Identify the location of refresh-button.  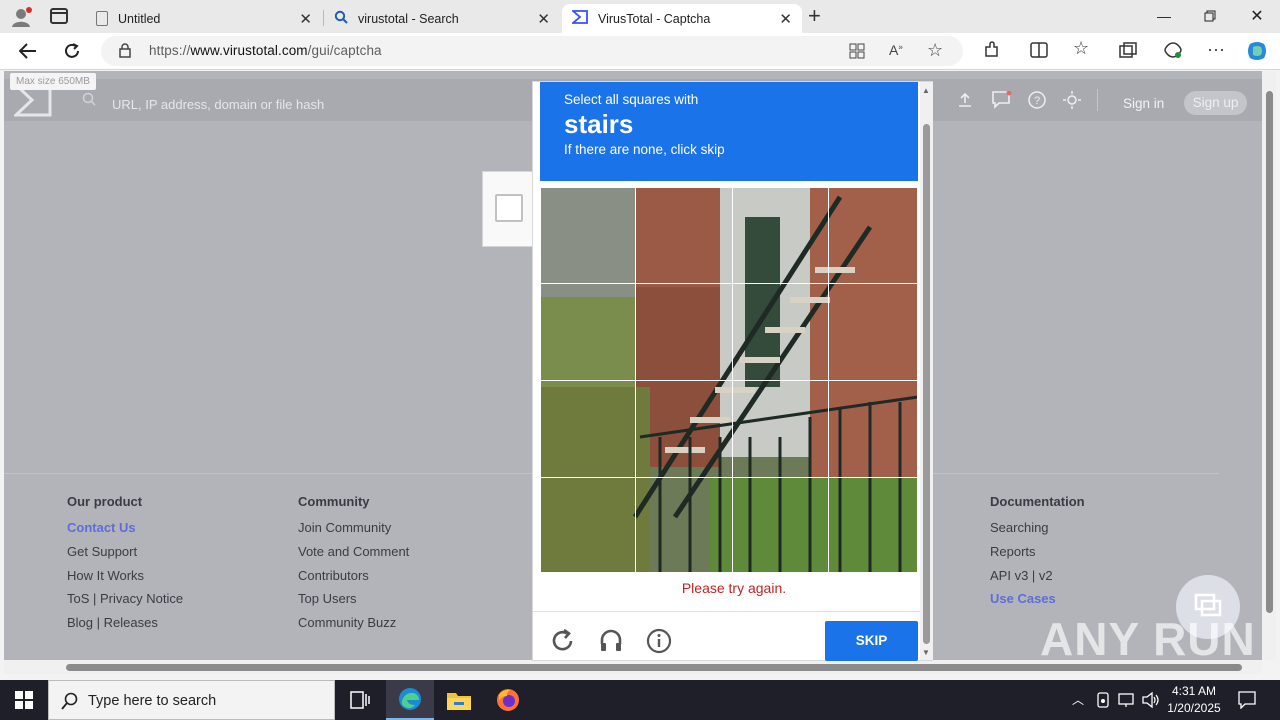
(72, 51).